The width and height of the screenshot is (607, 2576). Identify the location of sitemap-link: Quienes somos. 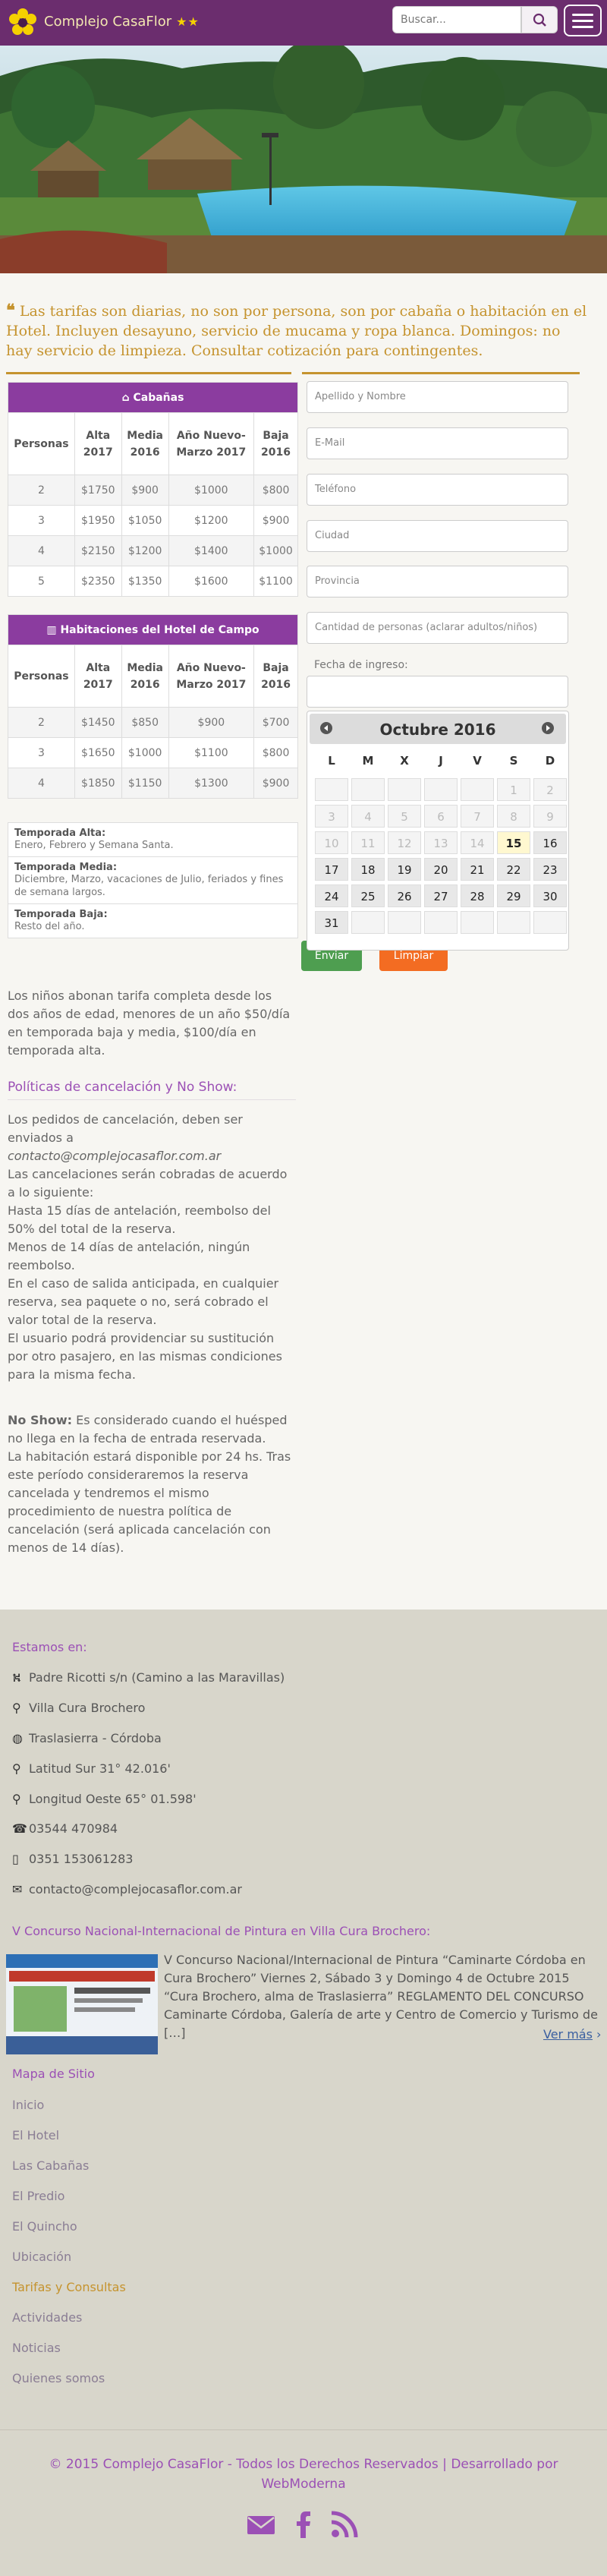
(58, 2378).